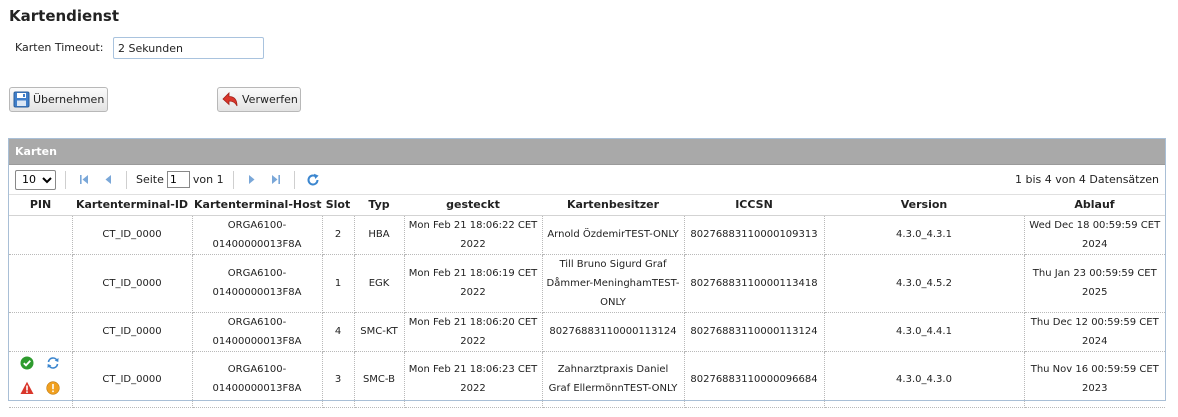 This screenshot has height=417, width=1178. Describe the element at coordinates (613, 205) in the screenshot. I see `column-header-kartenbesitzer: Kartenbesitzer` at that location.